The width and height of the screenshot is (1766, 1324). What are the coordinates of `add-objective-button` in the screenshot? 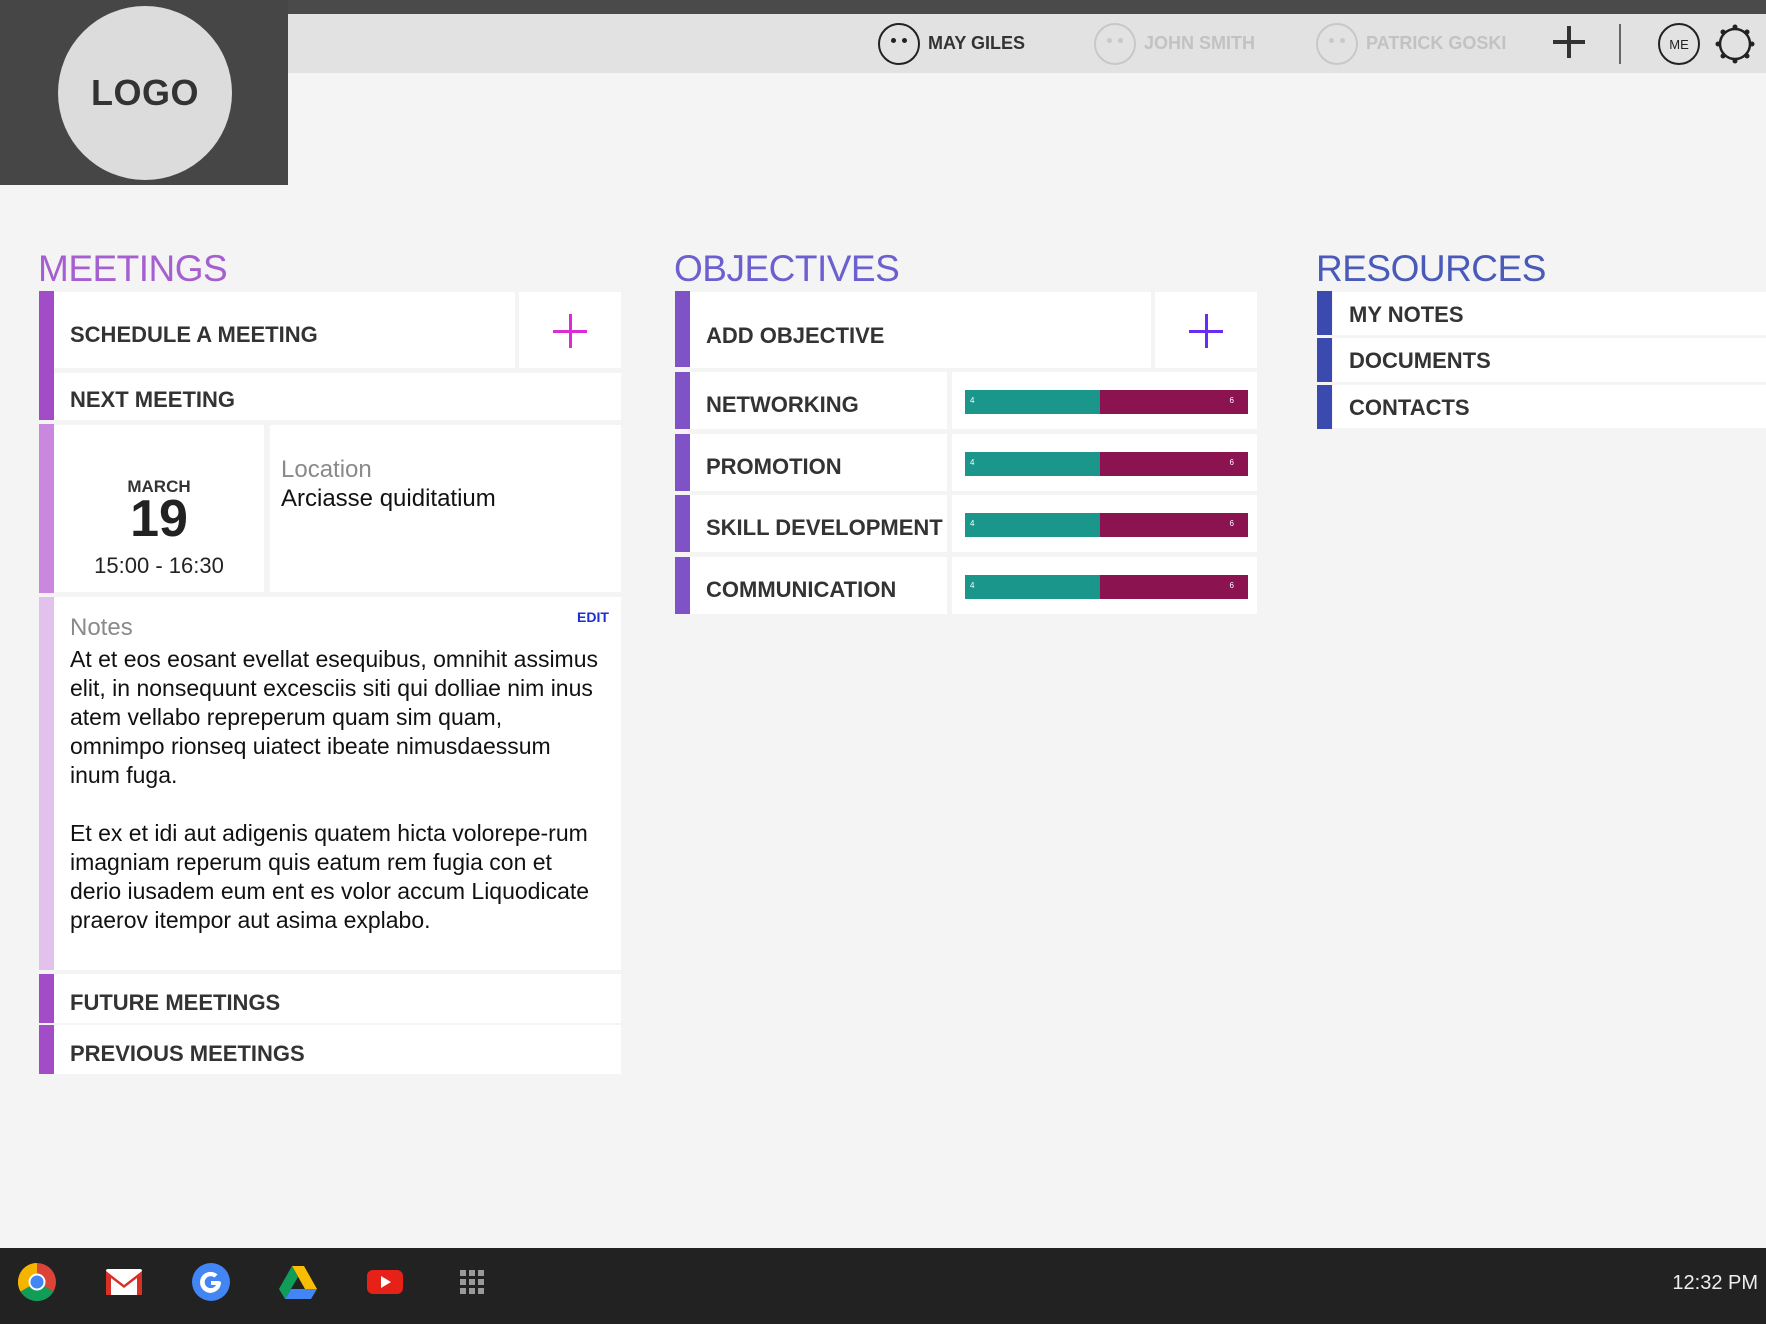 It's located at (1206, 330).